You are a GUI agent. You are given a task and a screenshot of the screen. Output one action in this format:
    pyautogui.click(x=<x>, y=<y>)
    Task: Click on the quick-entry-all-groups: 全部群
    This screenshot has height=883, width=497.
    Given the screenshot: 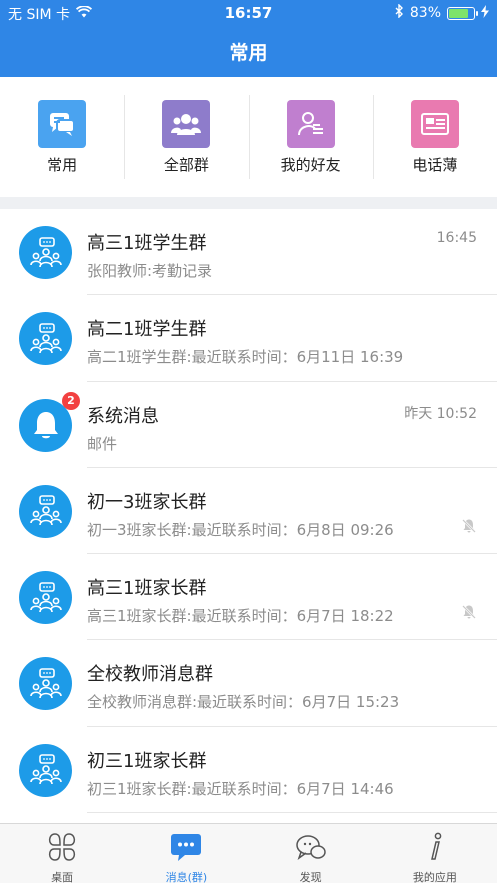 What is the action you would take?
    pyautogui.click(x=186, y=137)
    